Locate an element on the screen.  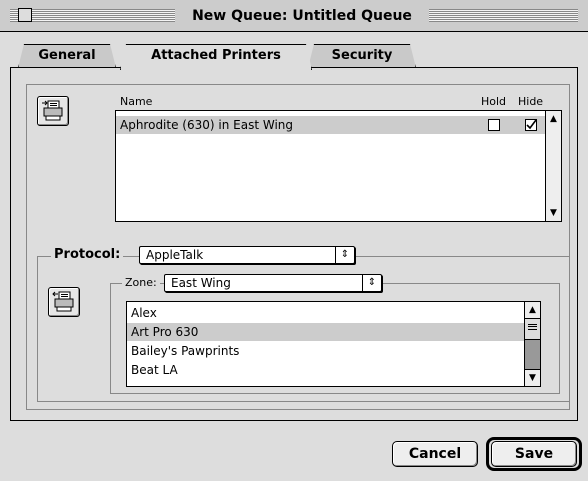
available-list-scrollbar: ▲ ▼ is located at coordinates (532, 344).